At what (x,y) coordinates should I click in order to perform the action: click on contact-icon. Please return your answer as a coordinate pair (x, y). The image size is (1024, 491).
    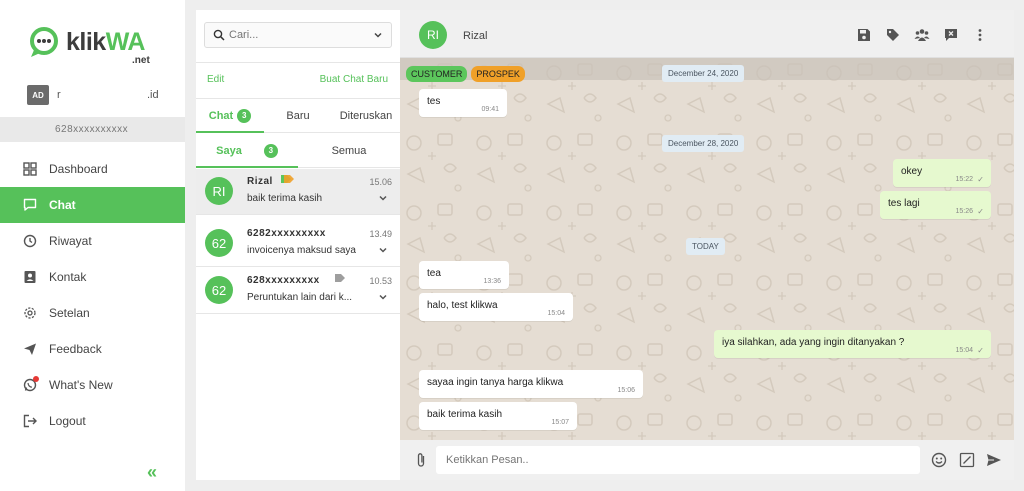
    Looking at the image, I should click on (30, 277).